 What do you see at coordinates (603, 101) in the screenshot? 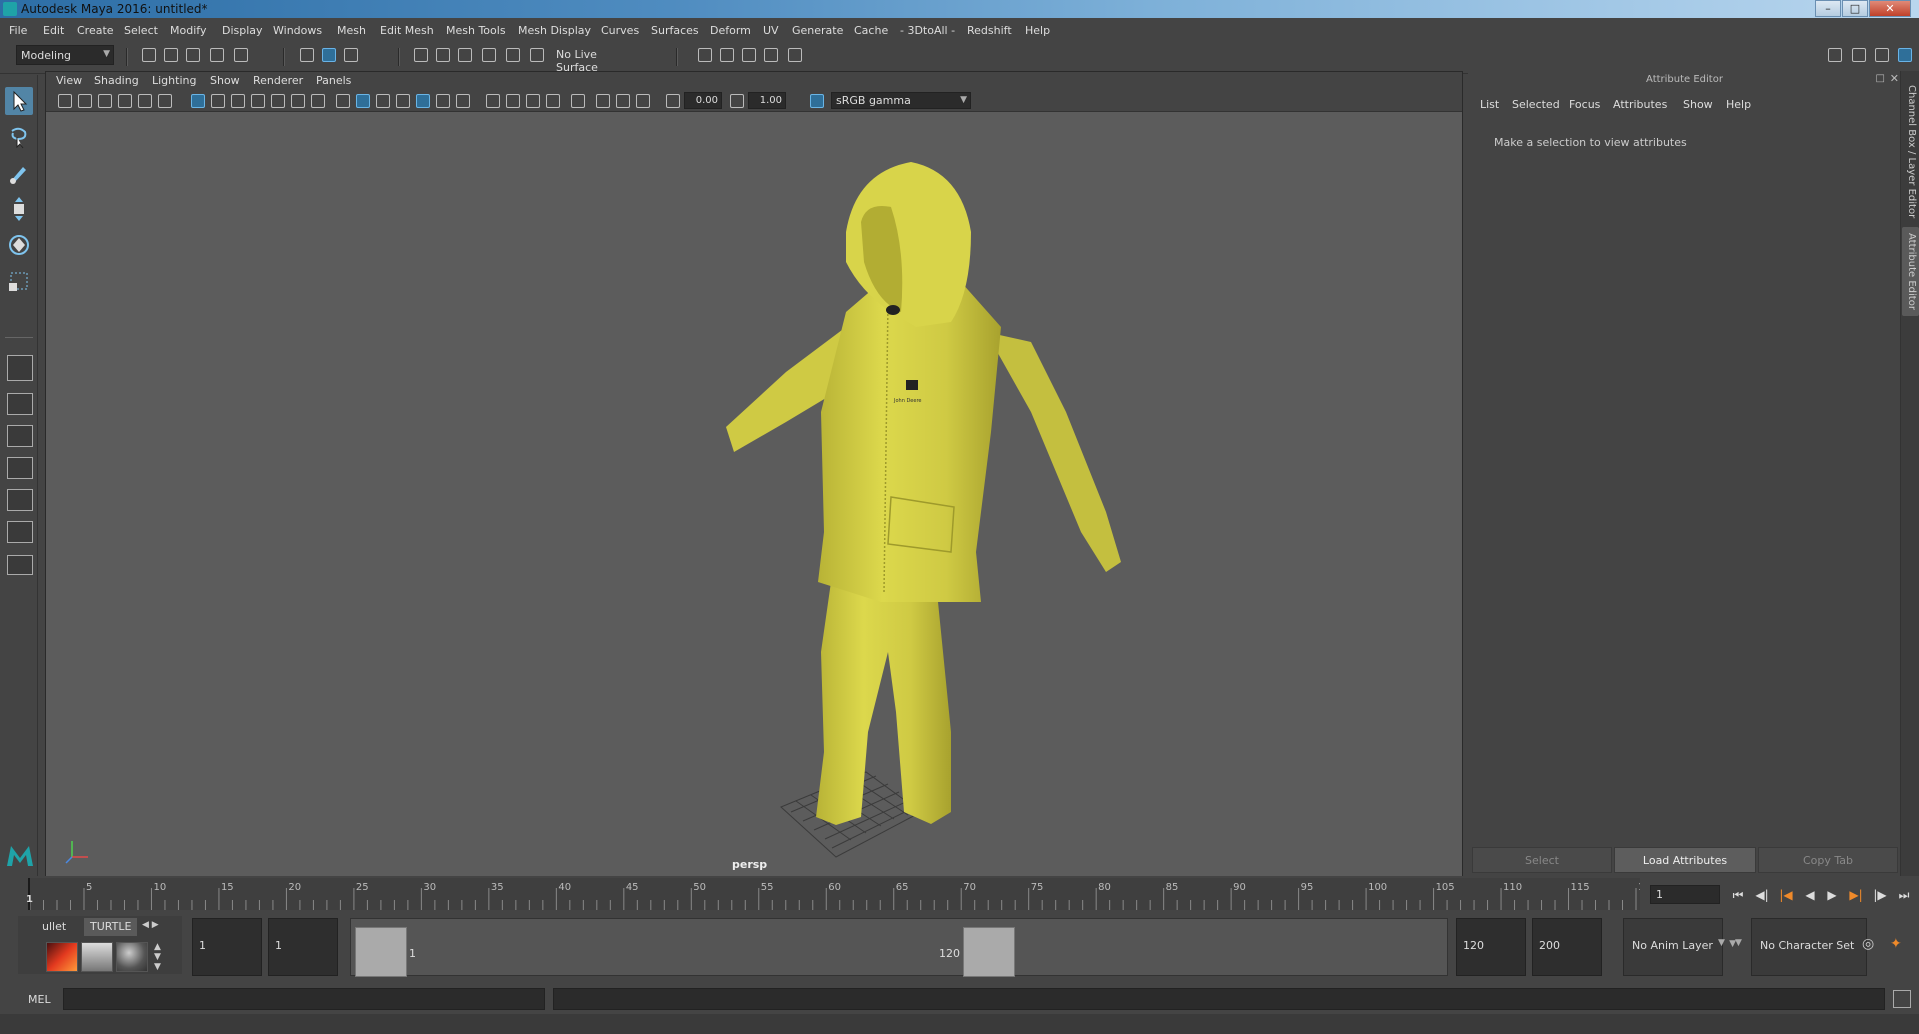
I see `xray-icon` at bounding box center [603, 101].